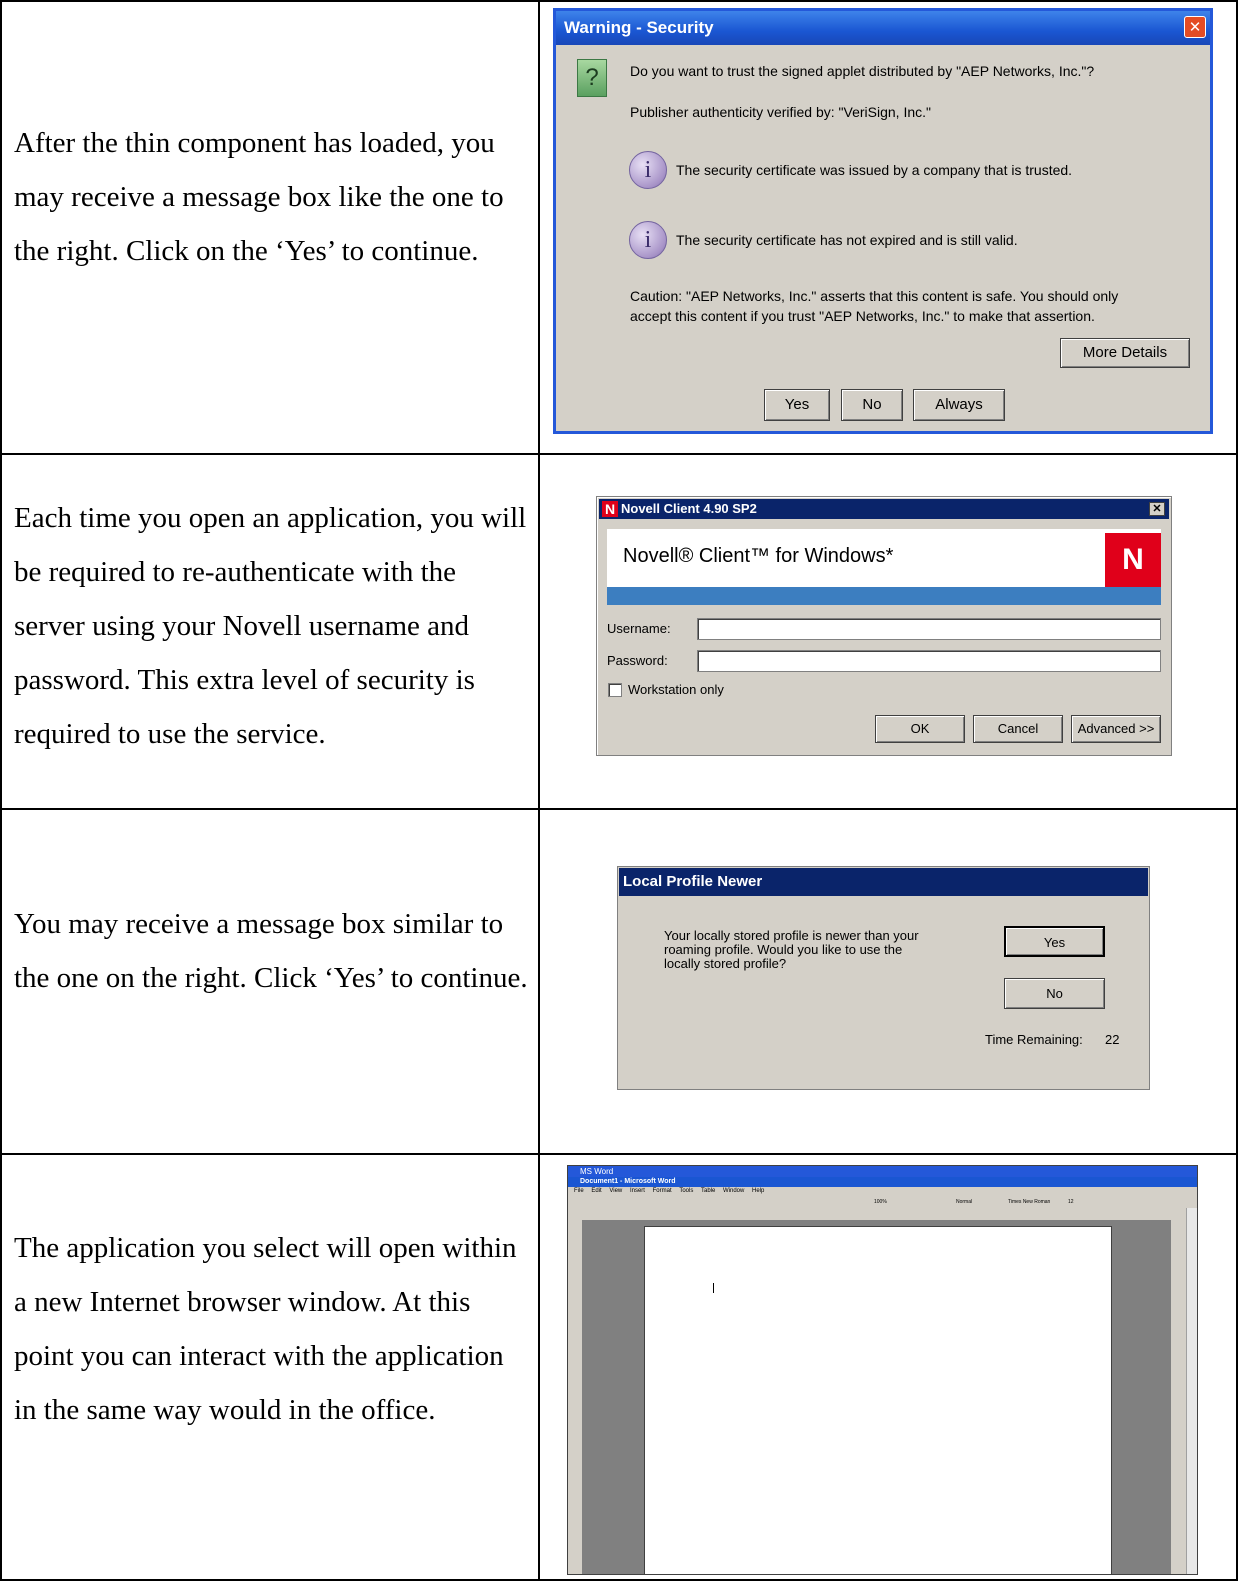 This screenshot has width=1238, height=1581. Describe the element at coordinates (592, 78) in the screenshot. I see `question-icon: ?` at that location.